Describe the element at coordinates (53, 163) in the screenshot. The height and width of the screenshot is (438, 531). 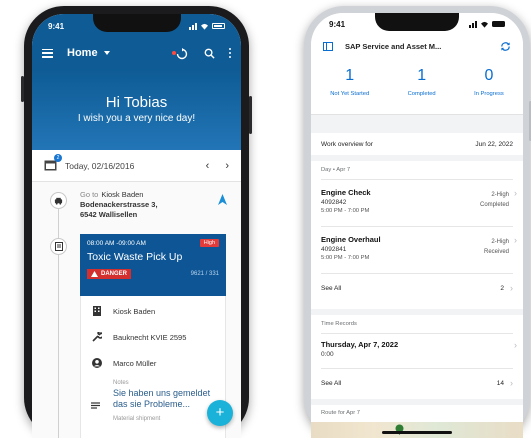
I see `calendar-icon: 2` at that location.